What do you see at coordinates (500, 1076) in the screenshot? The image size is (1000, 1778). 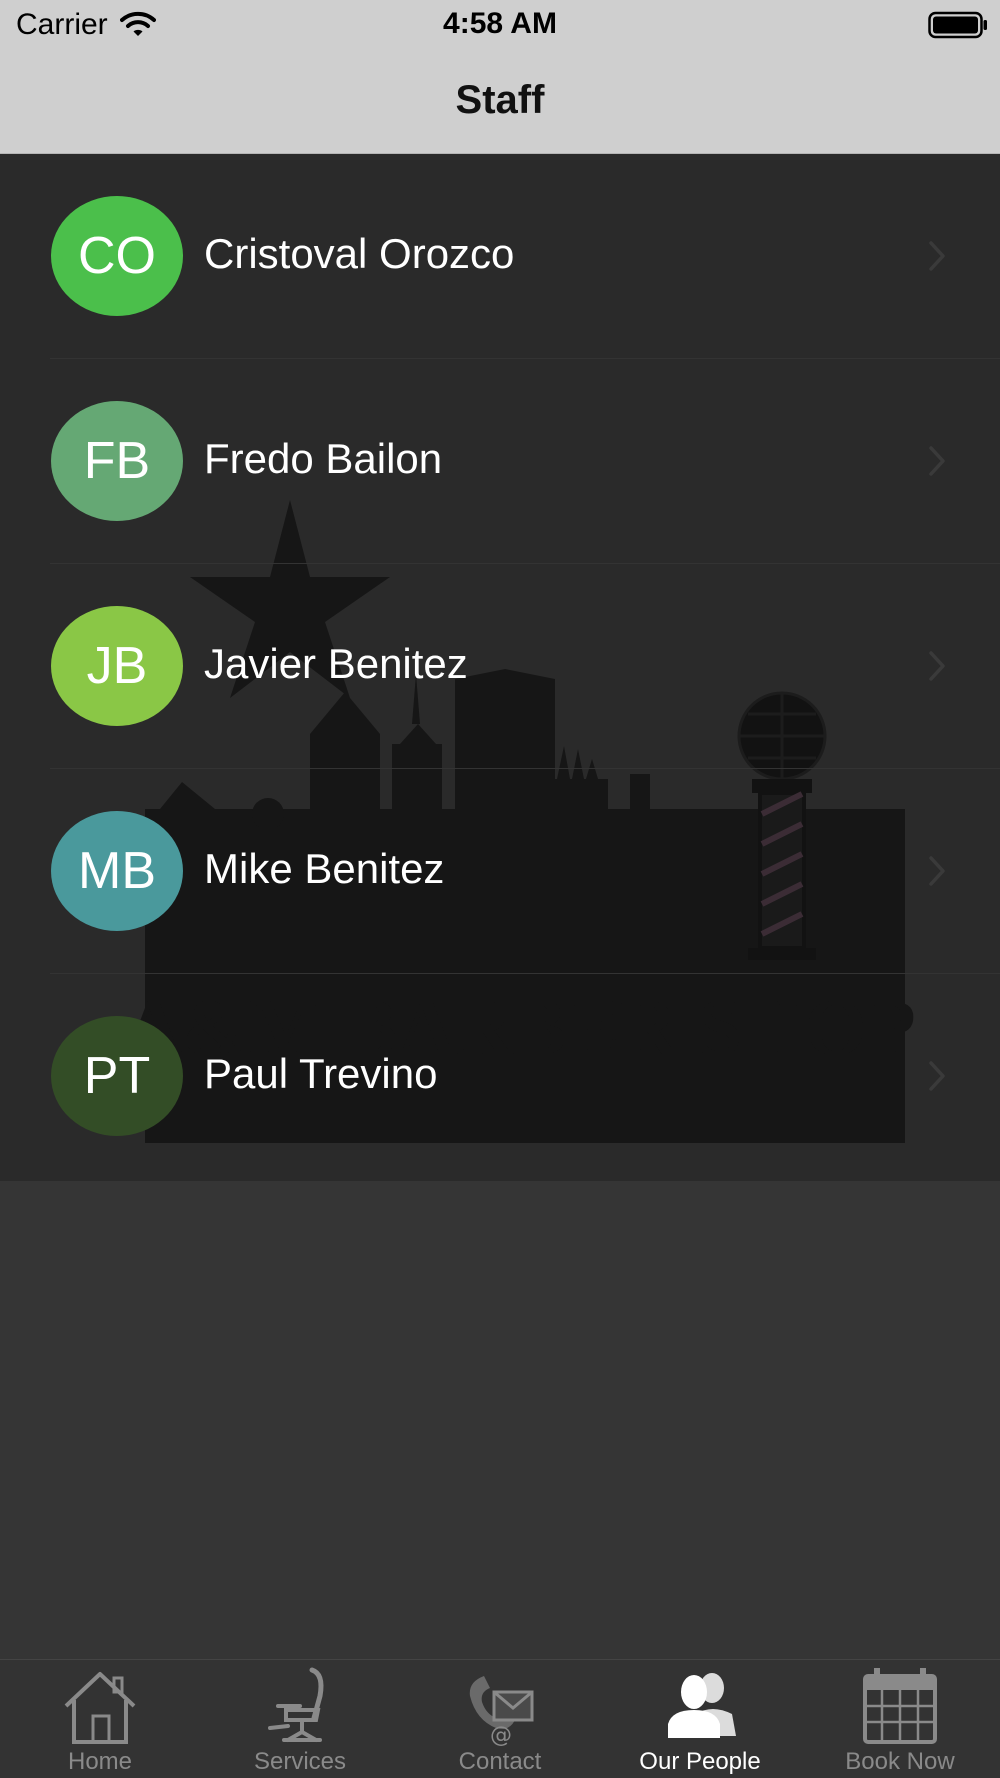 I see `staff-row-paul-trevino: PT Paul Trevino` at bounding box center [500, 1076].